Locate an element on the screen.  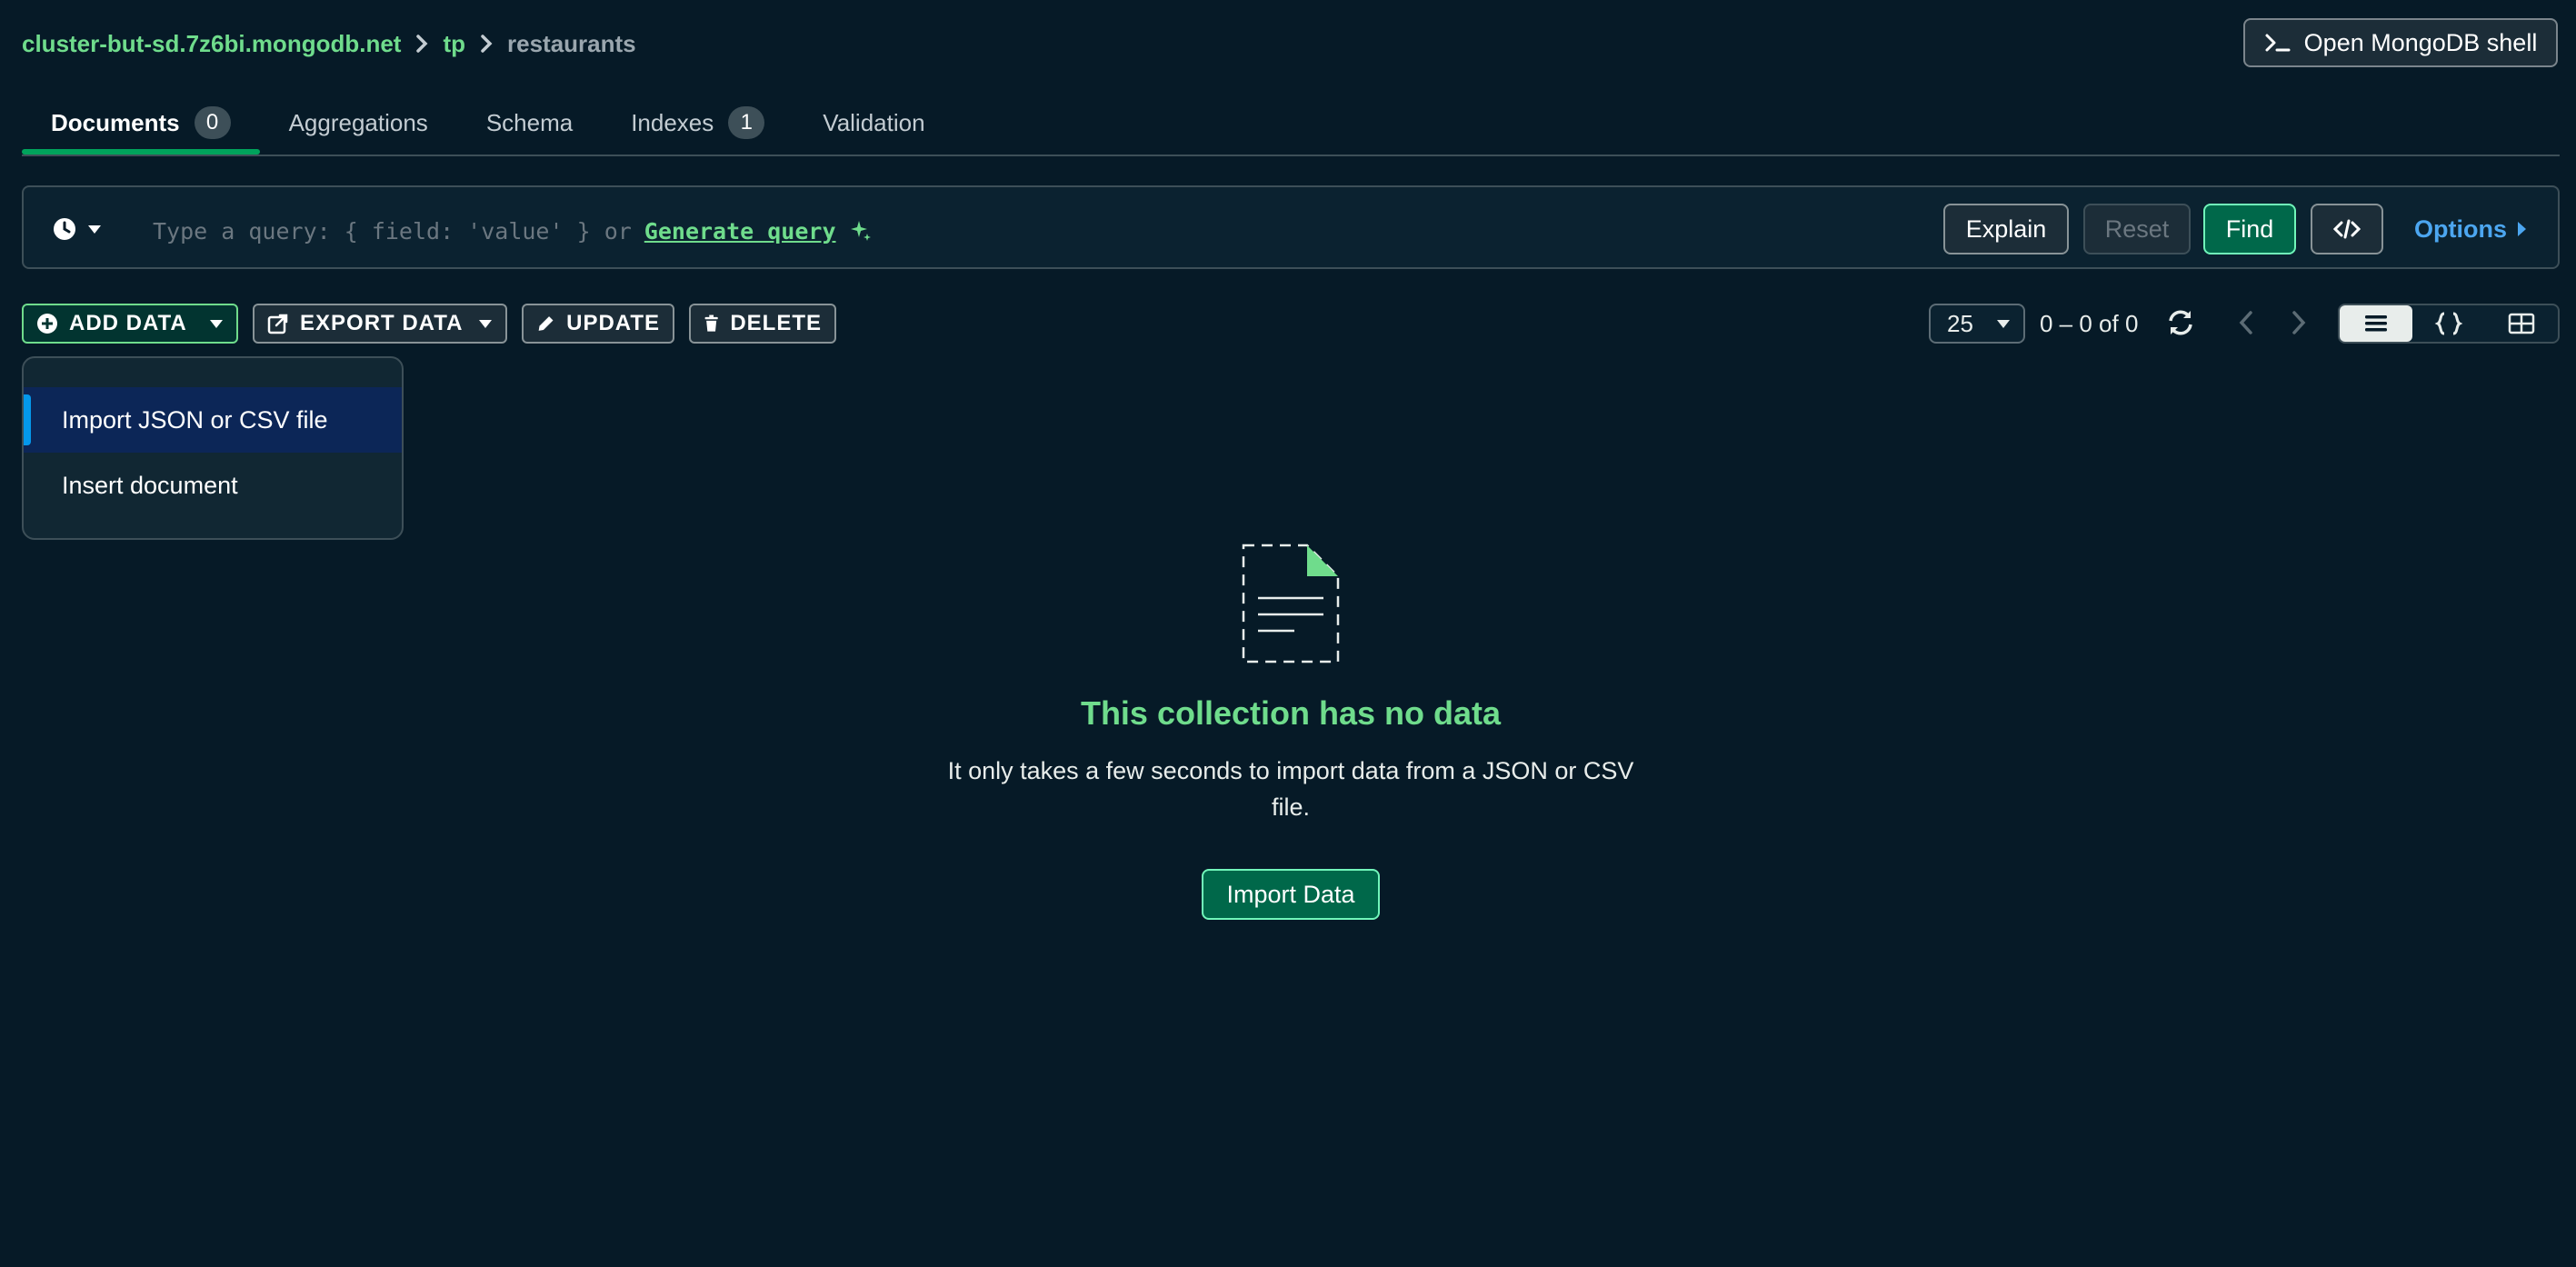
add-data-label: ADD DATA is located at coordinates (128, 323).